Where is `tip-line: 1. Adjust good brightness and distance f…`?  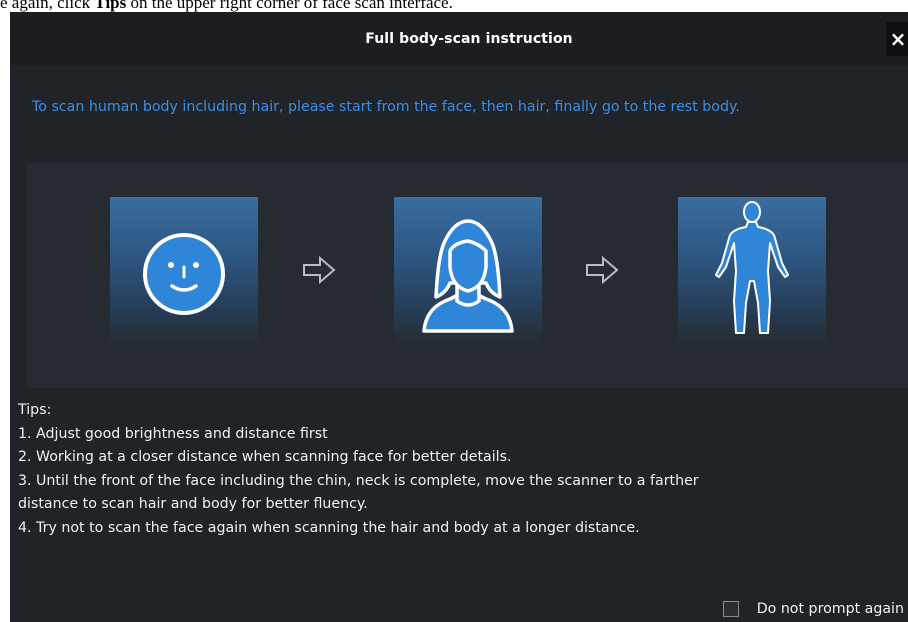 tip-line: 1. Adjust good brightness and distance f… is located at coordinates (173, 433).